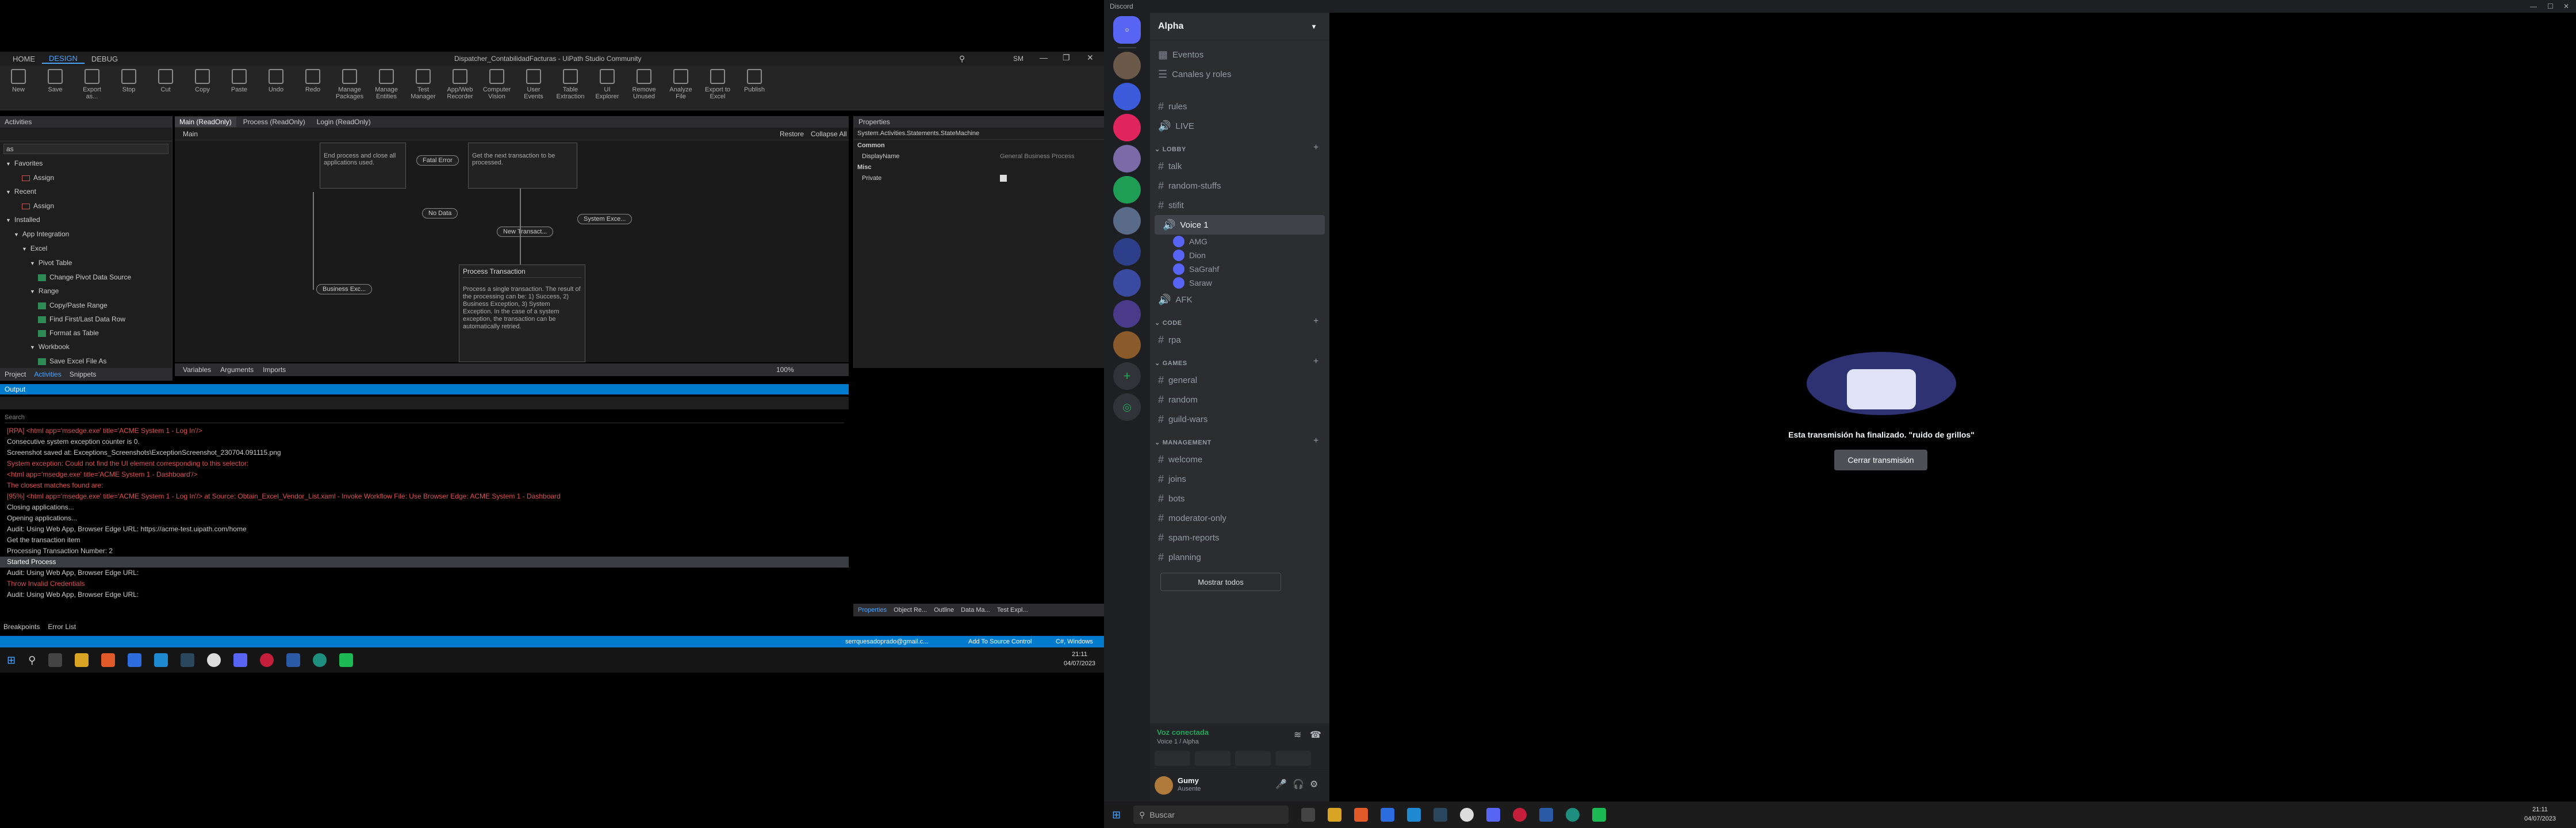  What do you see at coordinates (1239, 459) in the screenshot?
I see `channel-item: # welcome` at bounding box center [1239, 459].